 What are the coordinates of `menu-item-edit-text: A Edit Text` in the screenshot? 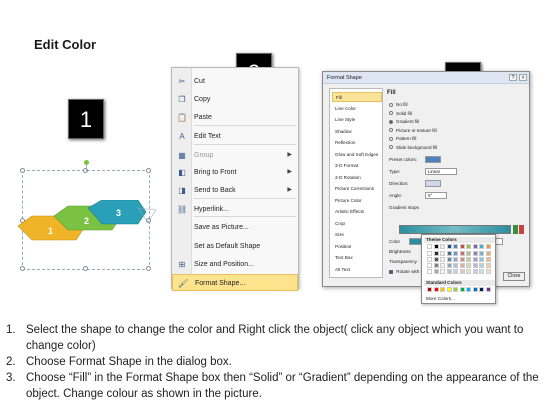 It's located at (235, 136).